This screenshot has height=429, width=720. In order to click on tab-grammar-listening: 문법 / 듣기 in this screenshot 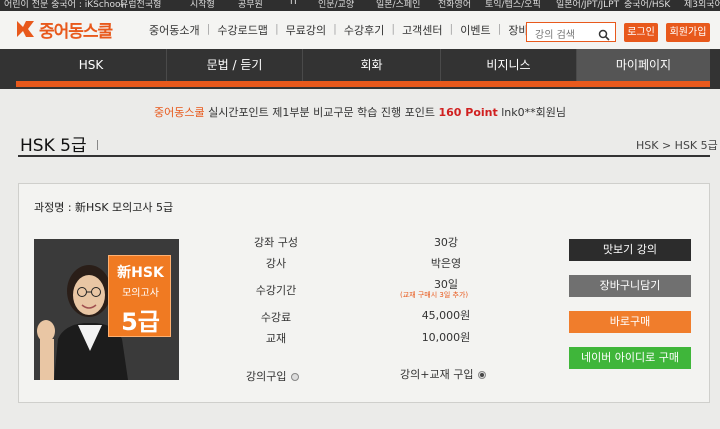, I will do `click(234, 65)`.